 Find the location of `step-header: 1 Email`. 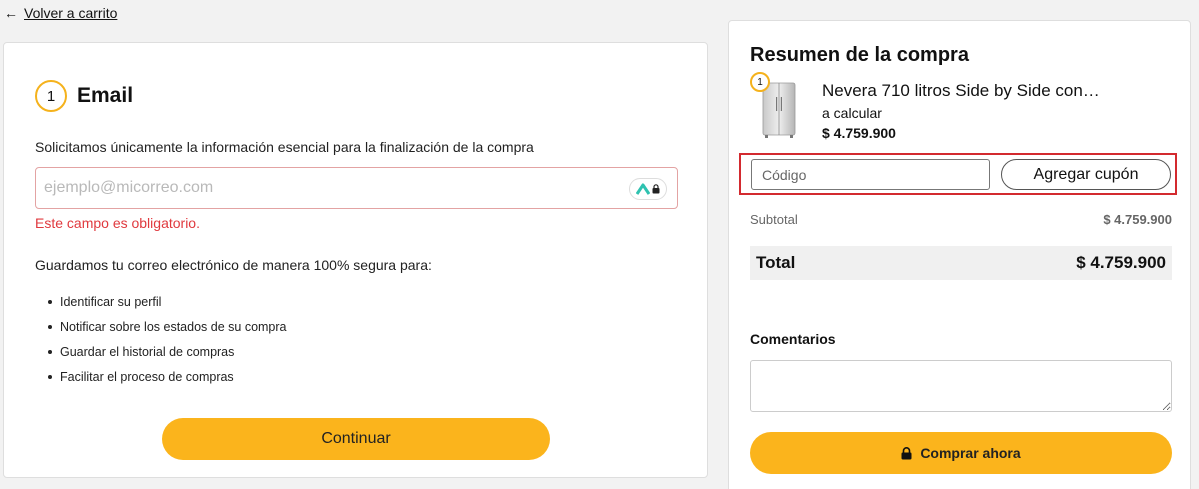

step-header: 1 Email is located at coordinates (84, 96).